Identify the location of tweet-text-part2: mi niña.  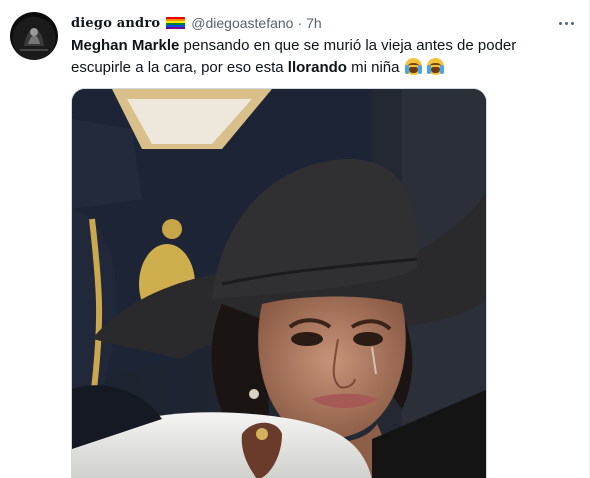
(375, 67).